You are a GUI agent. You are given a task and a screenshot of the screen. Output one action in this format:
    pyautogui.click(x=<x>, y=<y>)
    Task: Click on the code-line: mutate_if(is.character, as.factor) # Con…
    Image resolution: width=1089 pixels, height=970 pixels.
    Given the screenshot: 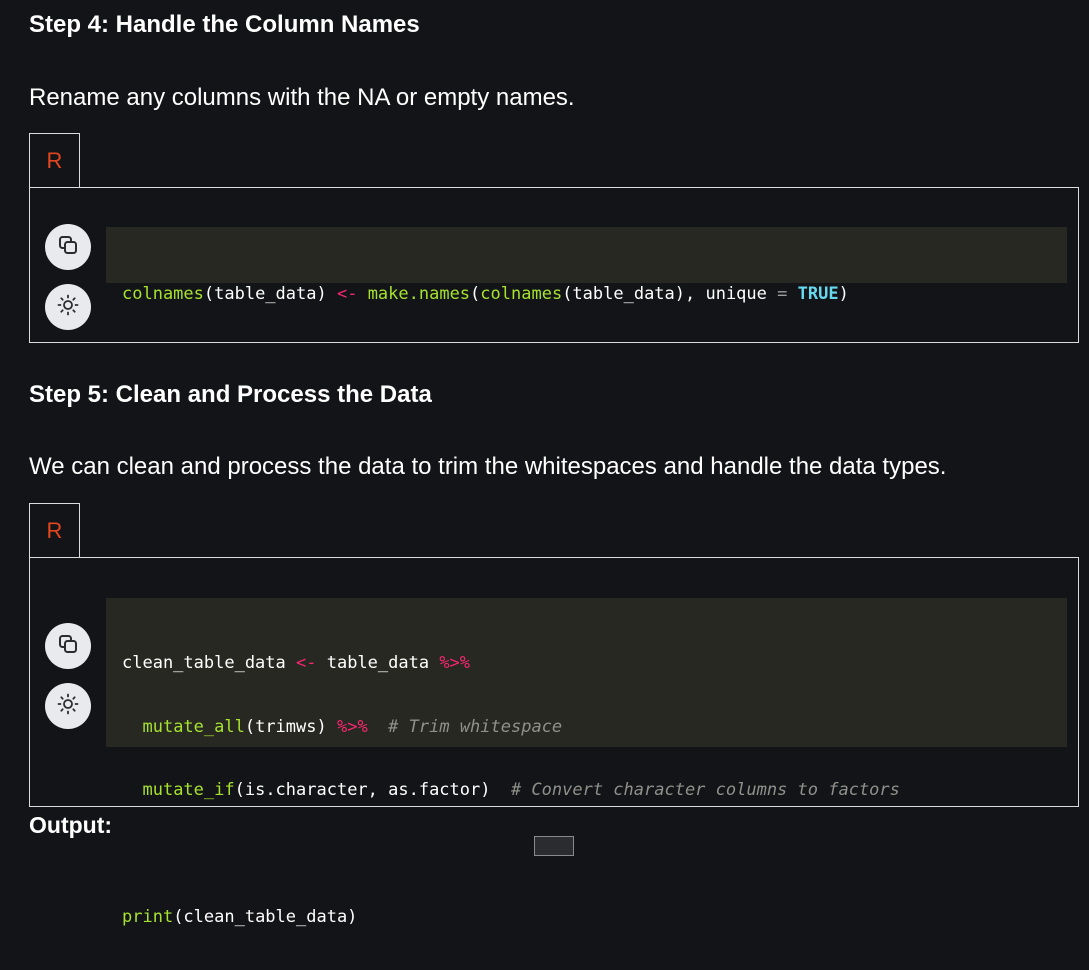 What is the action you would take?
    pyautogui.click(x=521, y=790)
    